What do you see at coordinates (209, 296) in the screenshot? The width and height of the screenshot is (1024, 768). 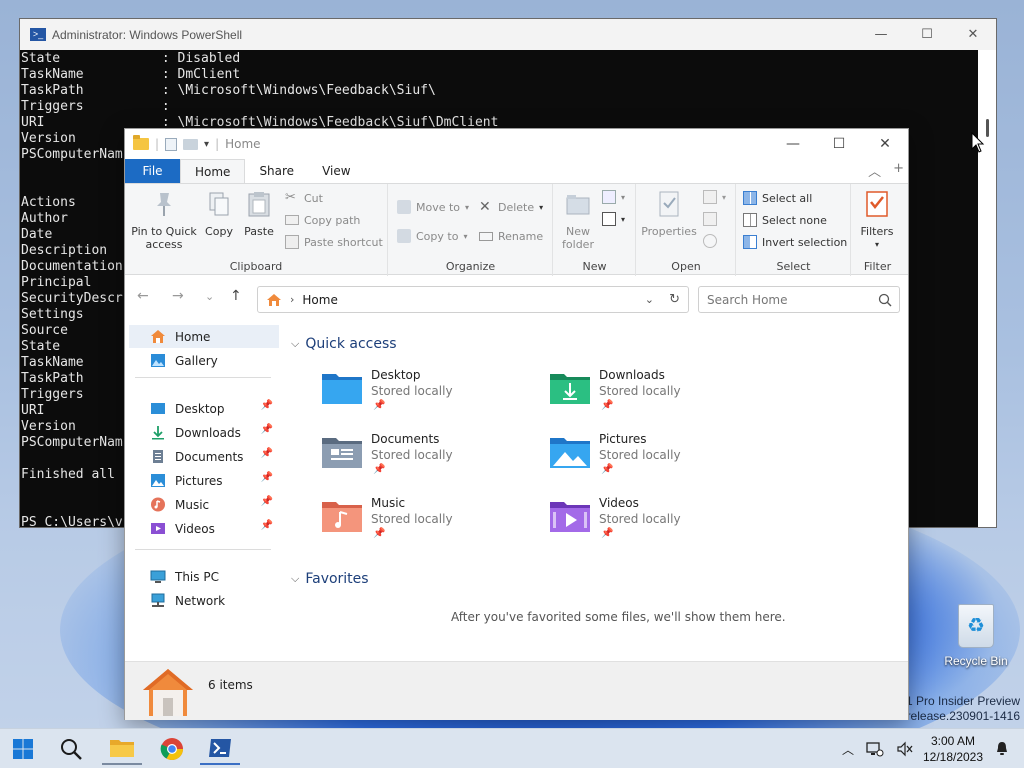 I see `recent-locations-button: ⌄` at bounding box center [209, 296].